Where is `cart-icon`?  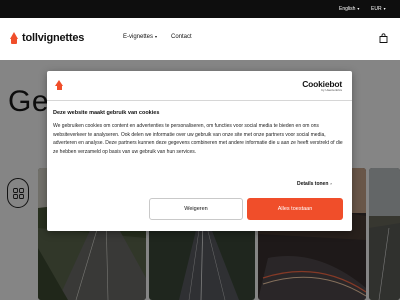
cart-icon is located at coordinates (383, 38).